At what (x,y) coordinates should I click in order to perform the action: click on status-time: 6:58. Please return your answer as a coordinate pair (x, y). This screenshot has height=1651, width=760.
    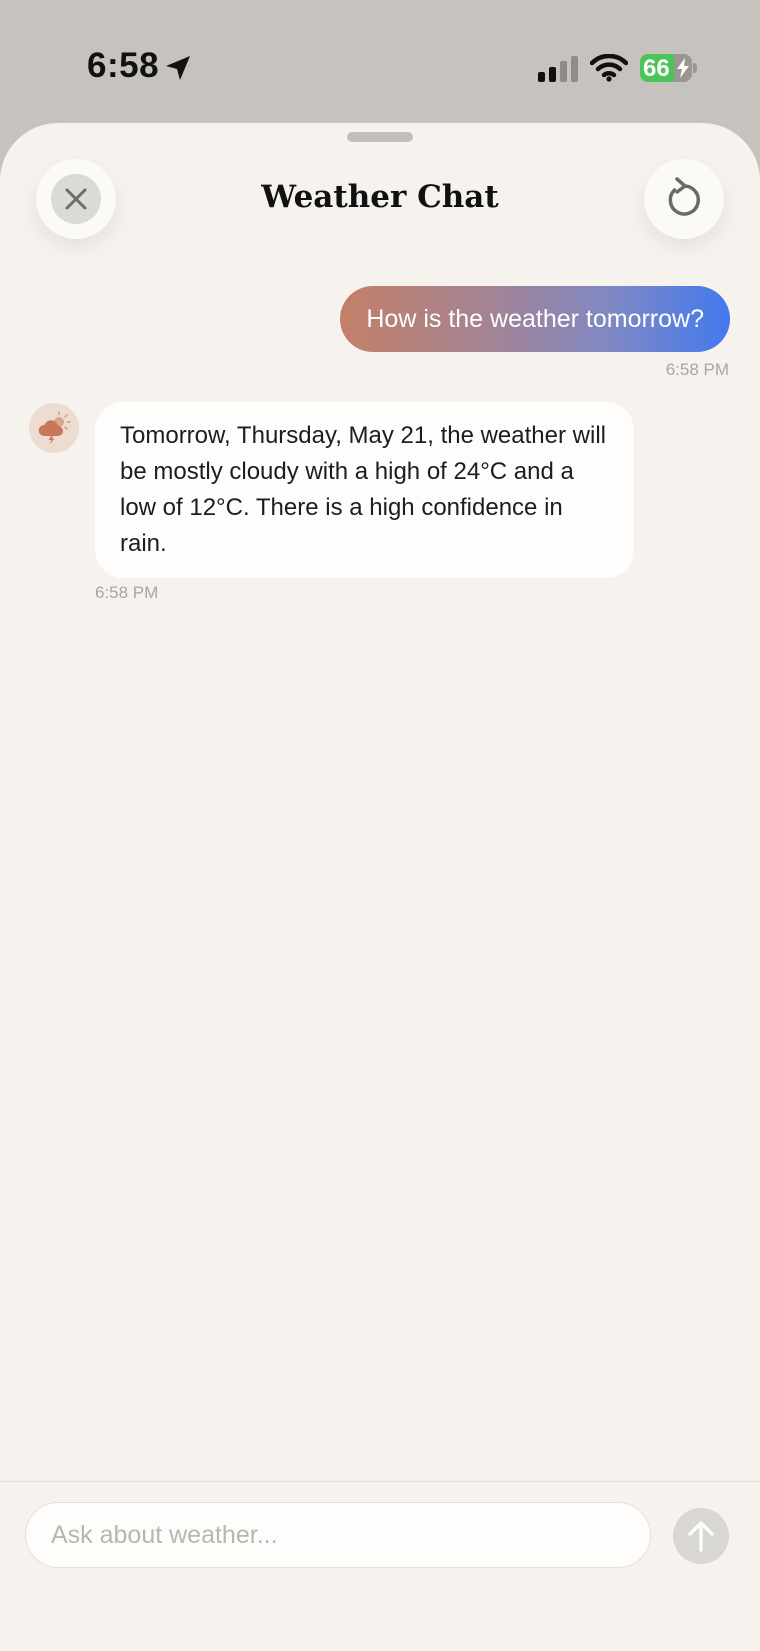
    Looking at the image, I should click on (123, 65).